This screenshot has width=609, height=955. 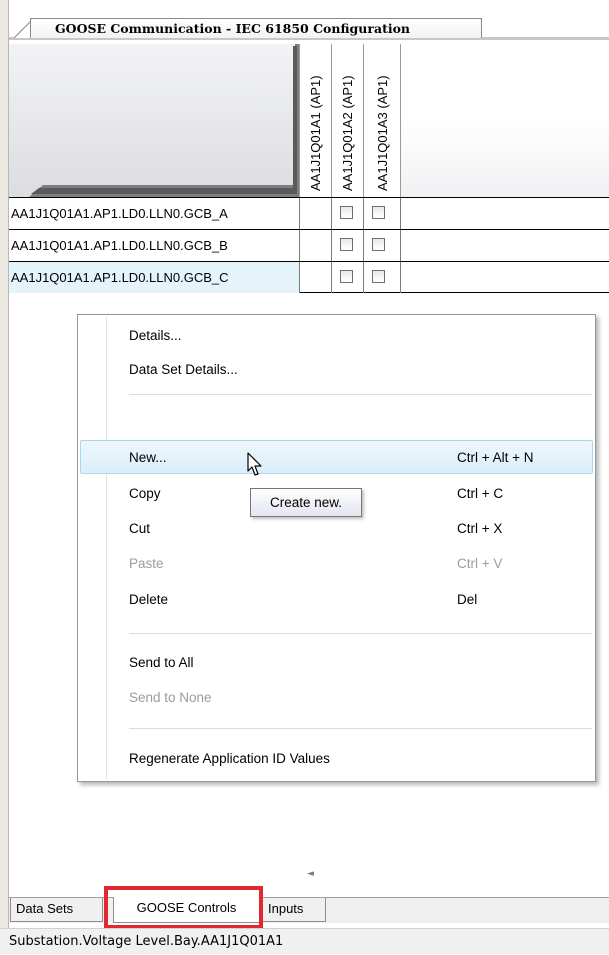 I want to click on menu-item-shortcut: Ctrl + V, so click(x=480, y=563).